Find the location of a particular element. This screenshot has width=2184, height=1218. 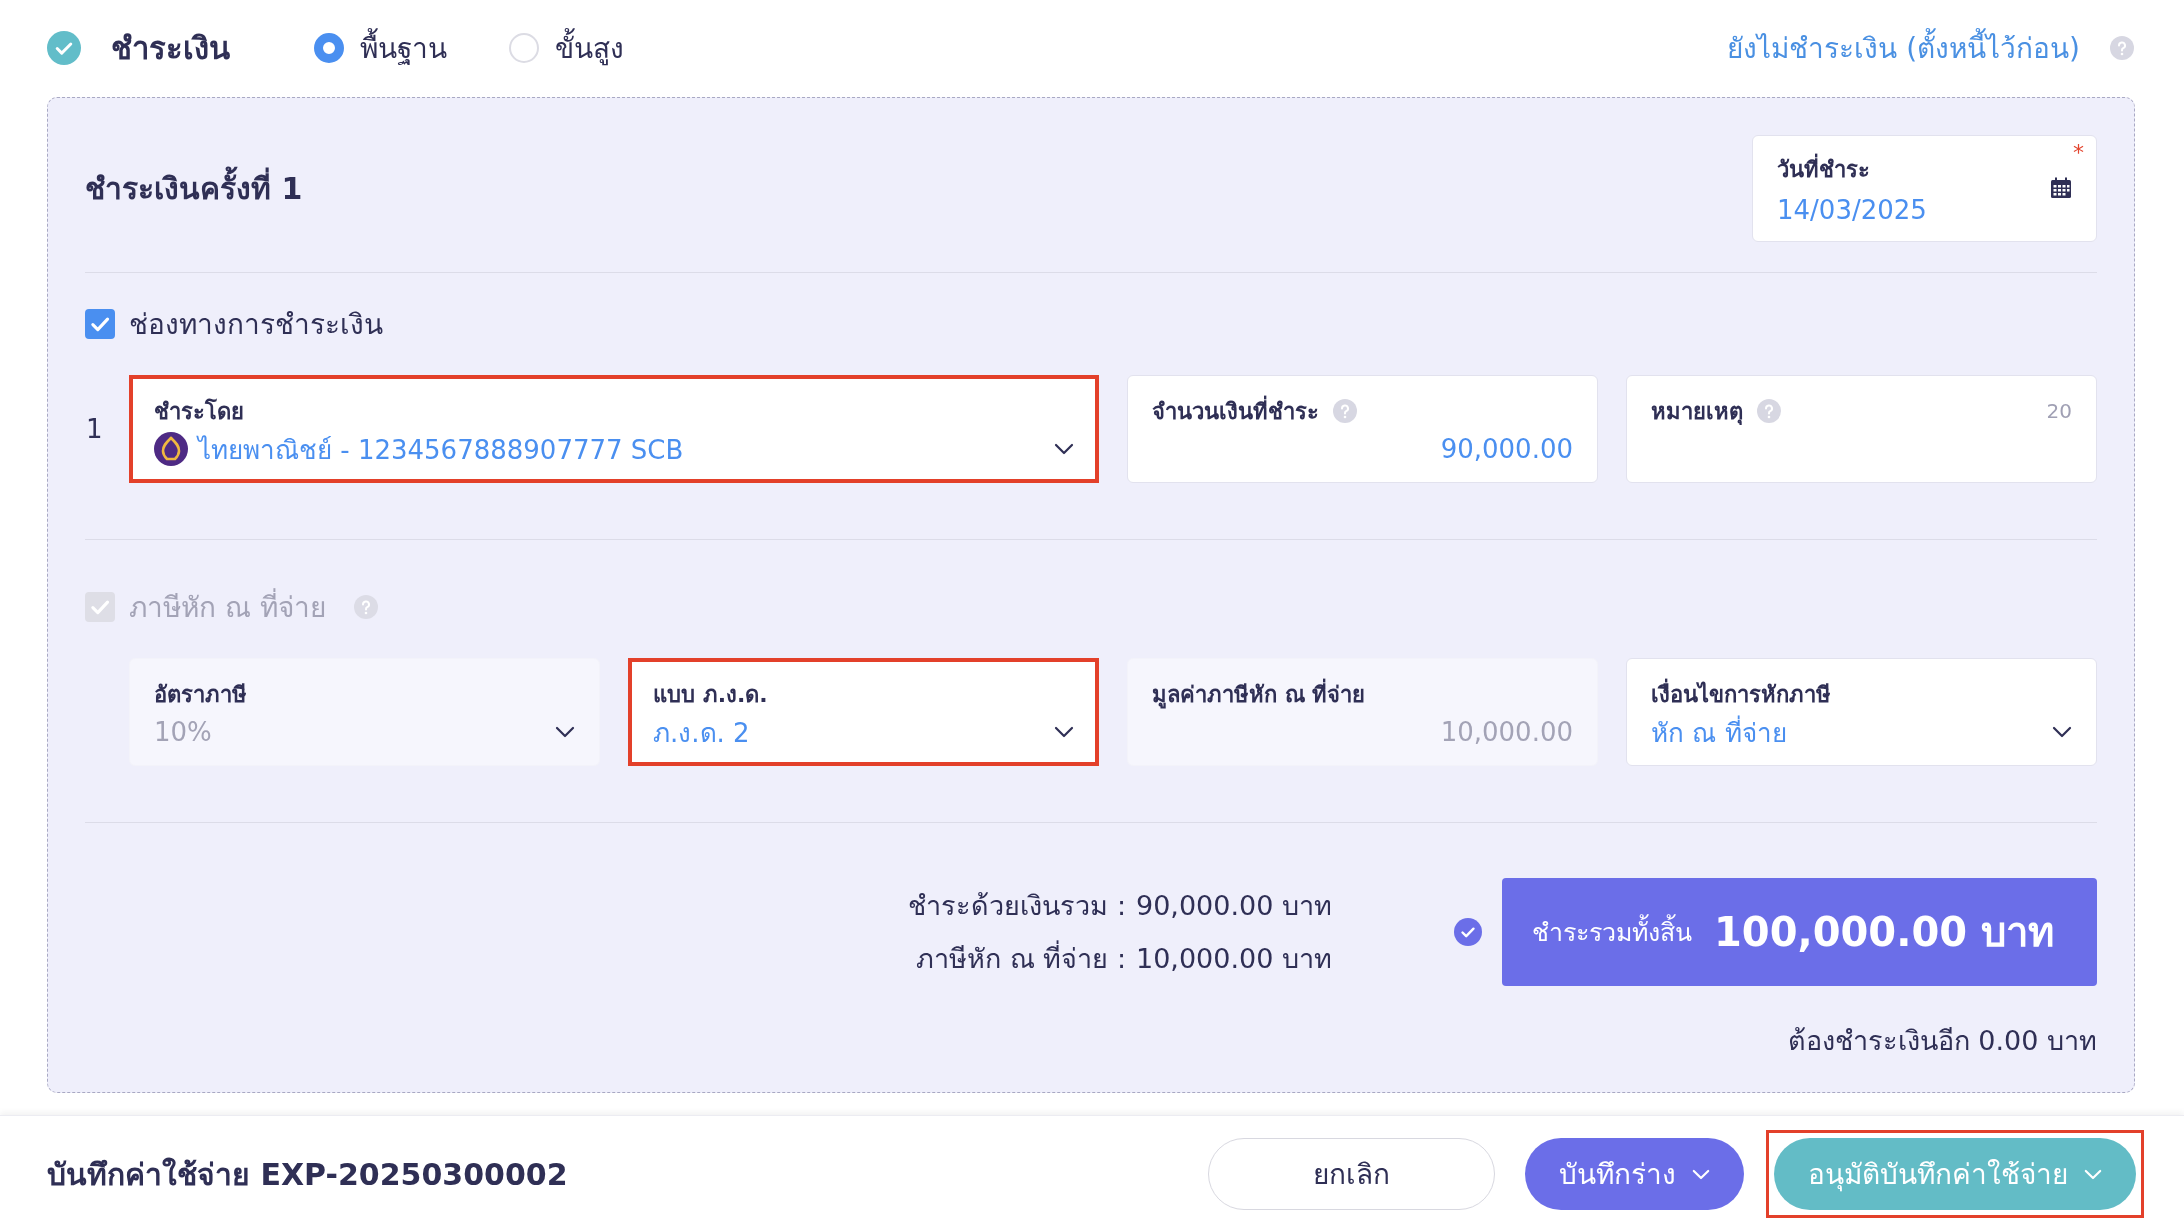

checkbox-label: ช่องทางการชำระเงิน is located at coordinates (256, 324).